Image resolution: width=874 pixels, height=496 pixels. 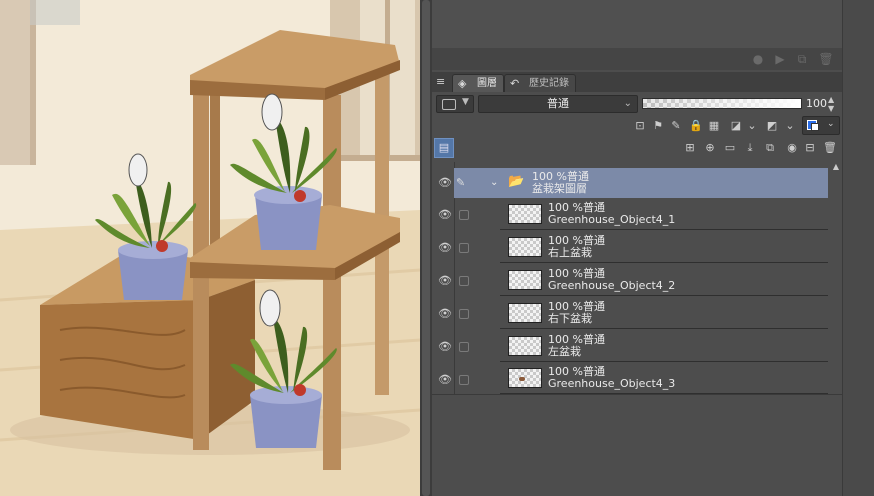 What do you see at coordinates (802, 59) in the screenshot?
I see `export-icon: ⧉` at bounding box center [802, 59].